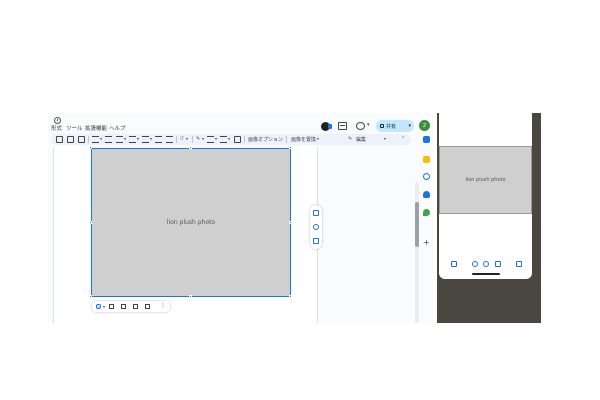 The height and width of the screenshot is (400, 600). I want to click on menu-help: ヘルプ, so click(117, 128).